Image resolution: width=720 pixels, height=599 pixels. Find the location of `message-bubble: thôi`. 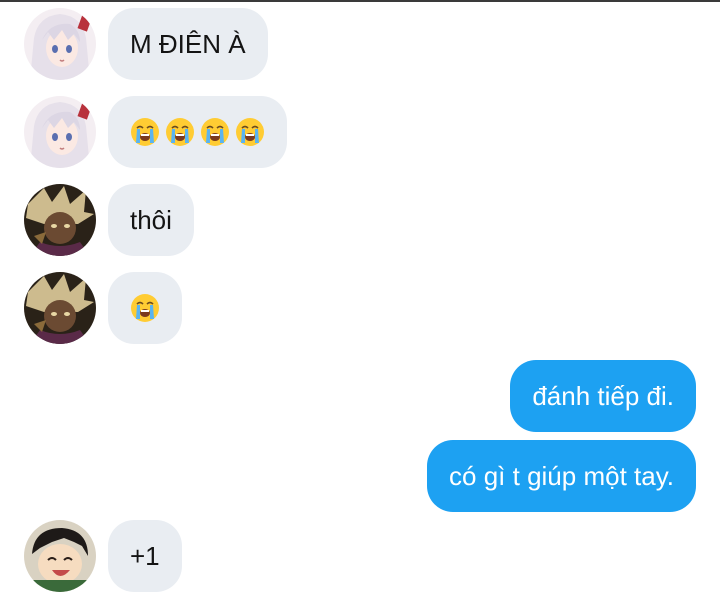

message-bubble: thôi is located at coordinates (151, 220).